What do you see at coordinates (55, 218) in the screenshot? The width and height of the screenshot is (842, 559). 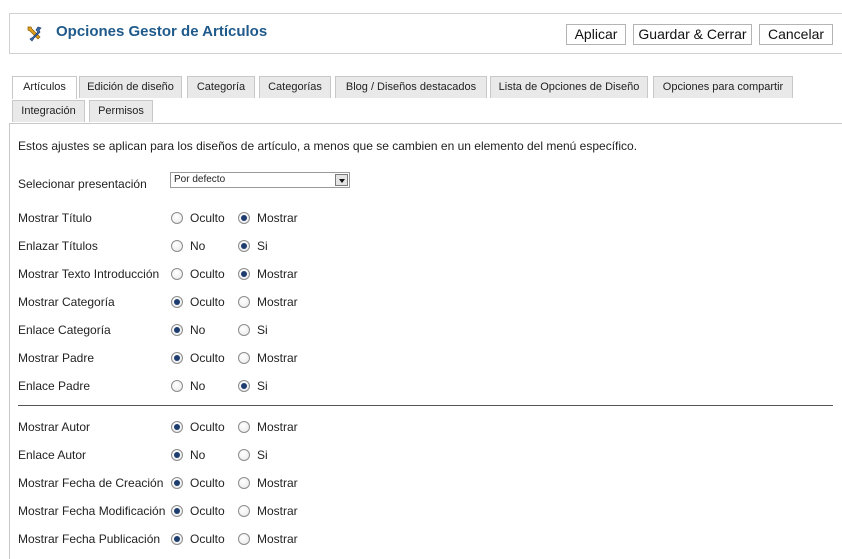 I see `option-label: Mostrar Título` at bounding box center [55, 218].